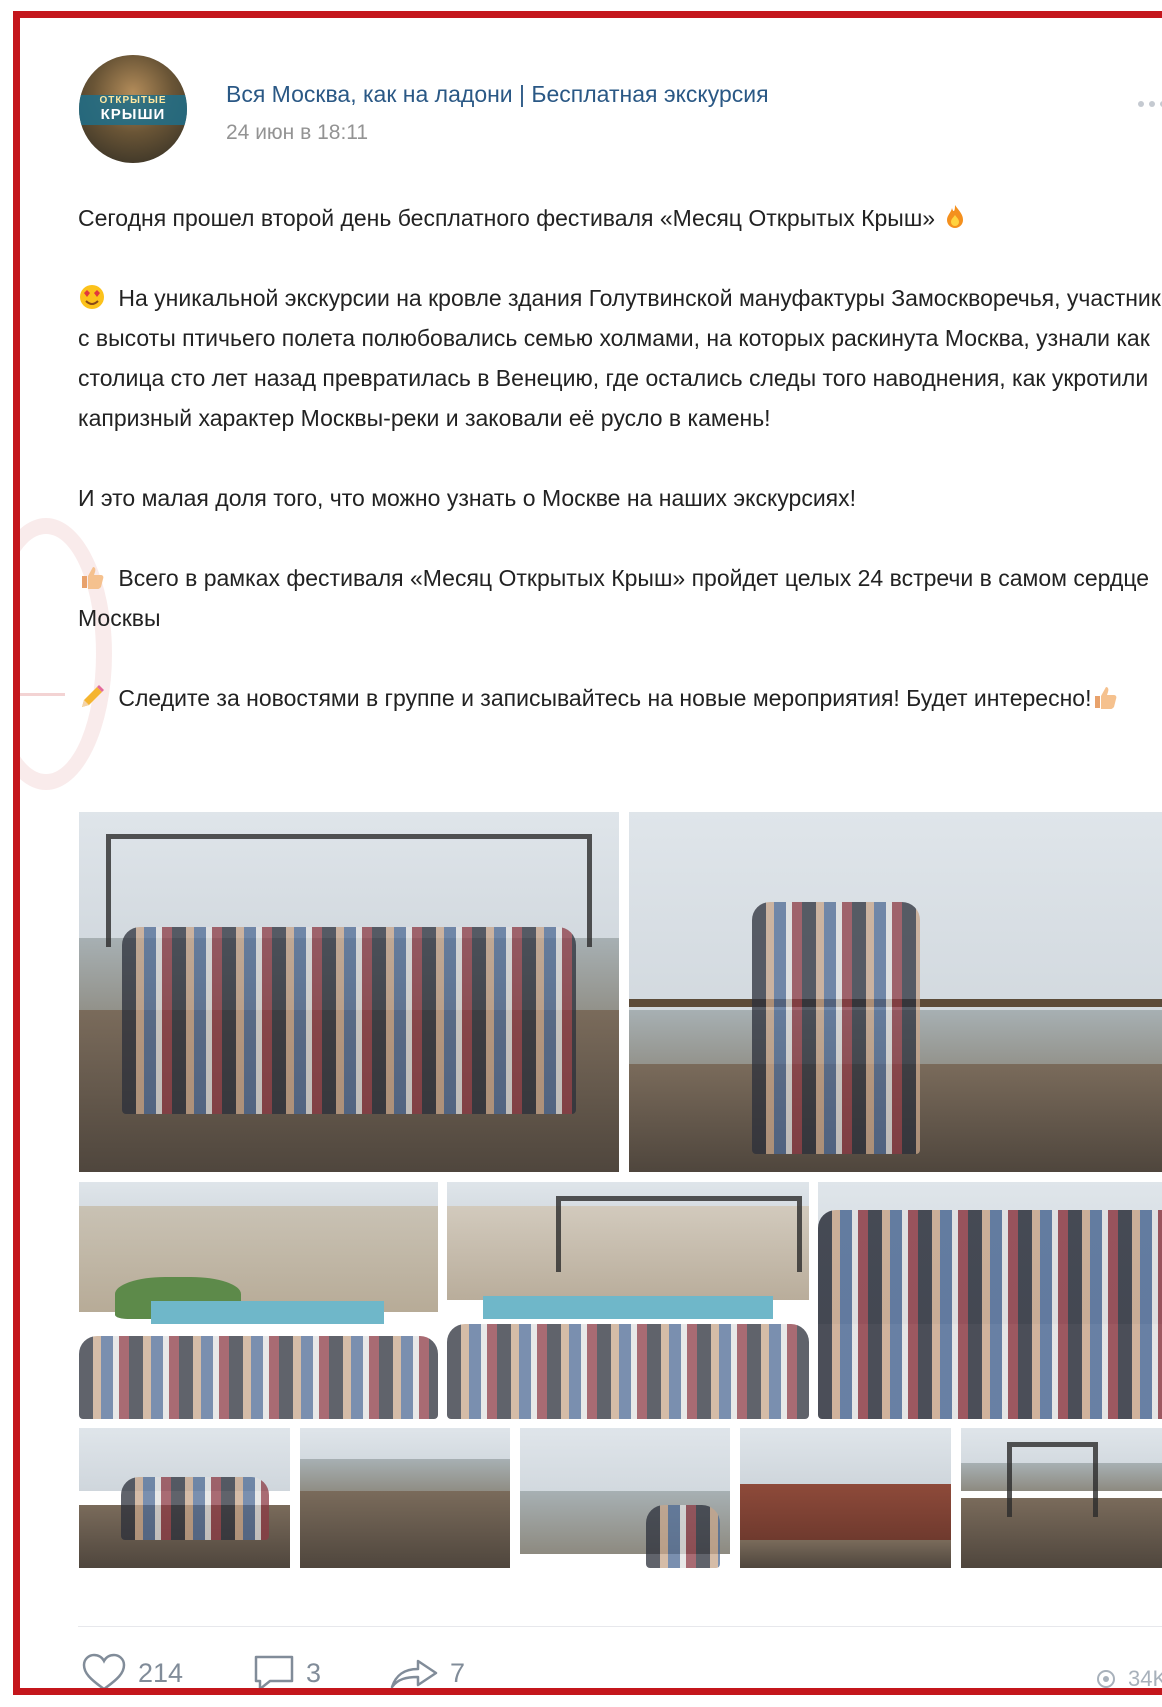 Image resolution: width=1162 pixels, height=1707 pixels. I want to click on comment-count: 3, so click(314, 1672).